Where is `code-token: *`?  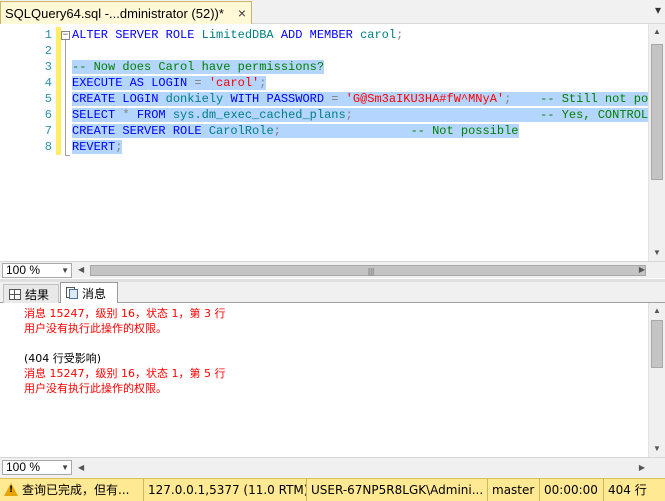
code-token: * is located at coordinates (129, 115).